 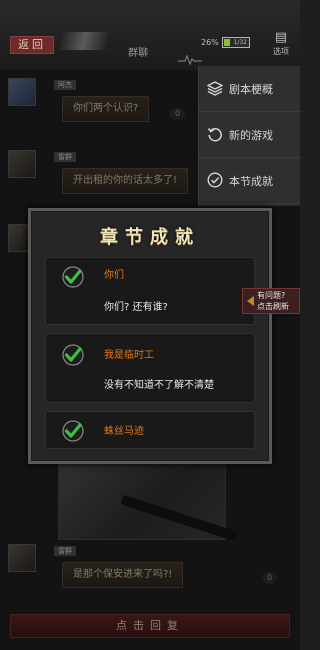 What do you see at coordinates (150, 430) in the screenshot?
I see `achievement-card: 蛛丝马迹` at bounding box center [150, 430].